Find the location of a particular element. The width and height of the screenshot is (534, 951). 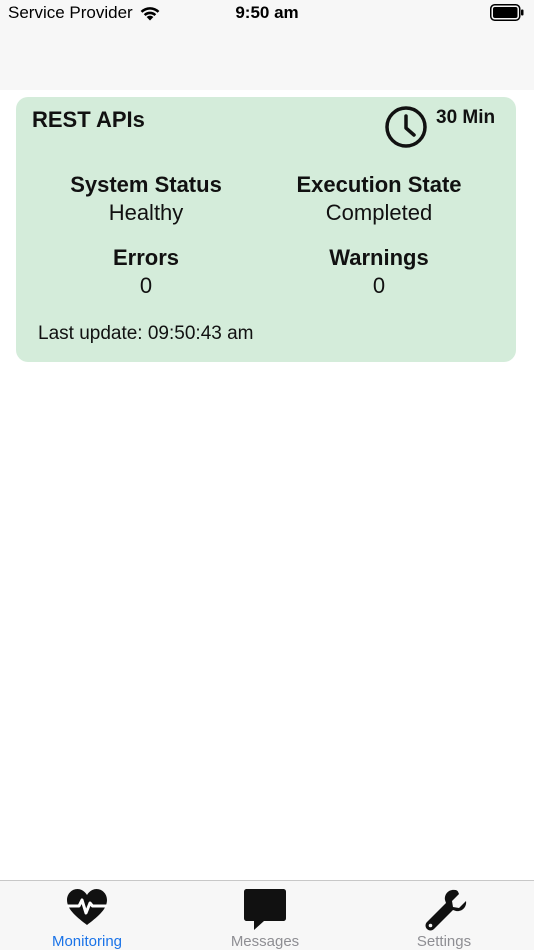

system-status-label: System Status is located at coordinates (146, 184).